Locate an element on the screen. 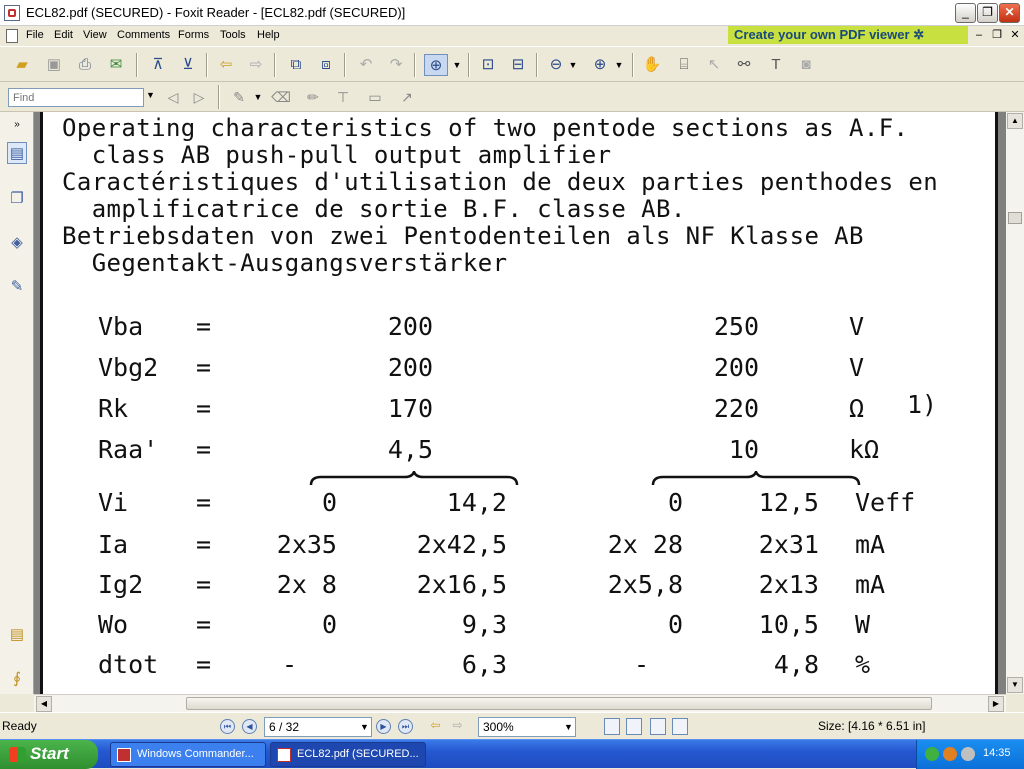  promo-banner: Create your own PDF viewer ✲ is located at coordinates (848, 35).